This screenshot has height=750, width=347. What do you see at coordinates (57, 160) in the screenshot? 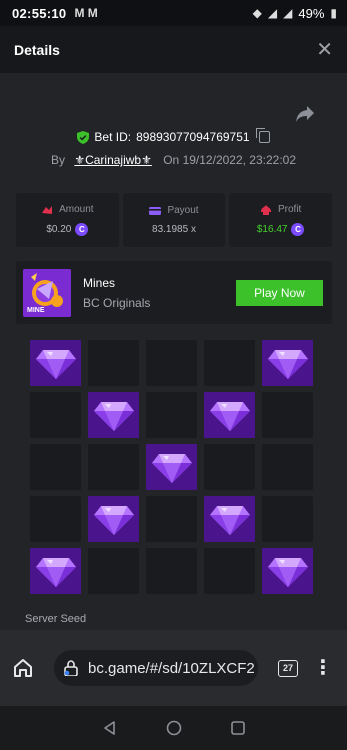
I see `by-label: By` at bounding box center [57, 160].